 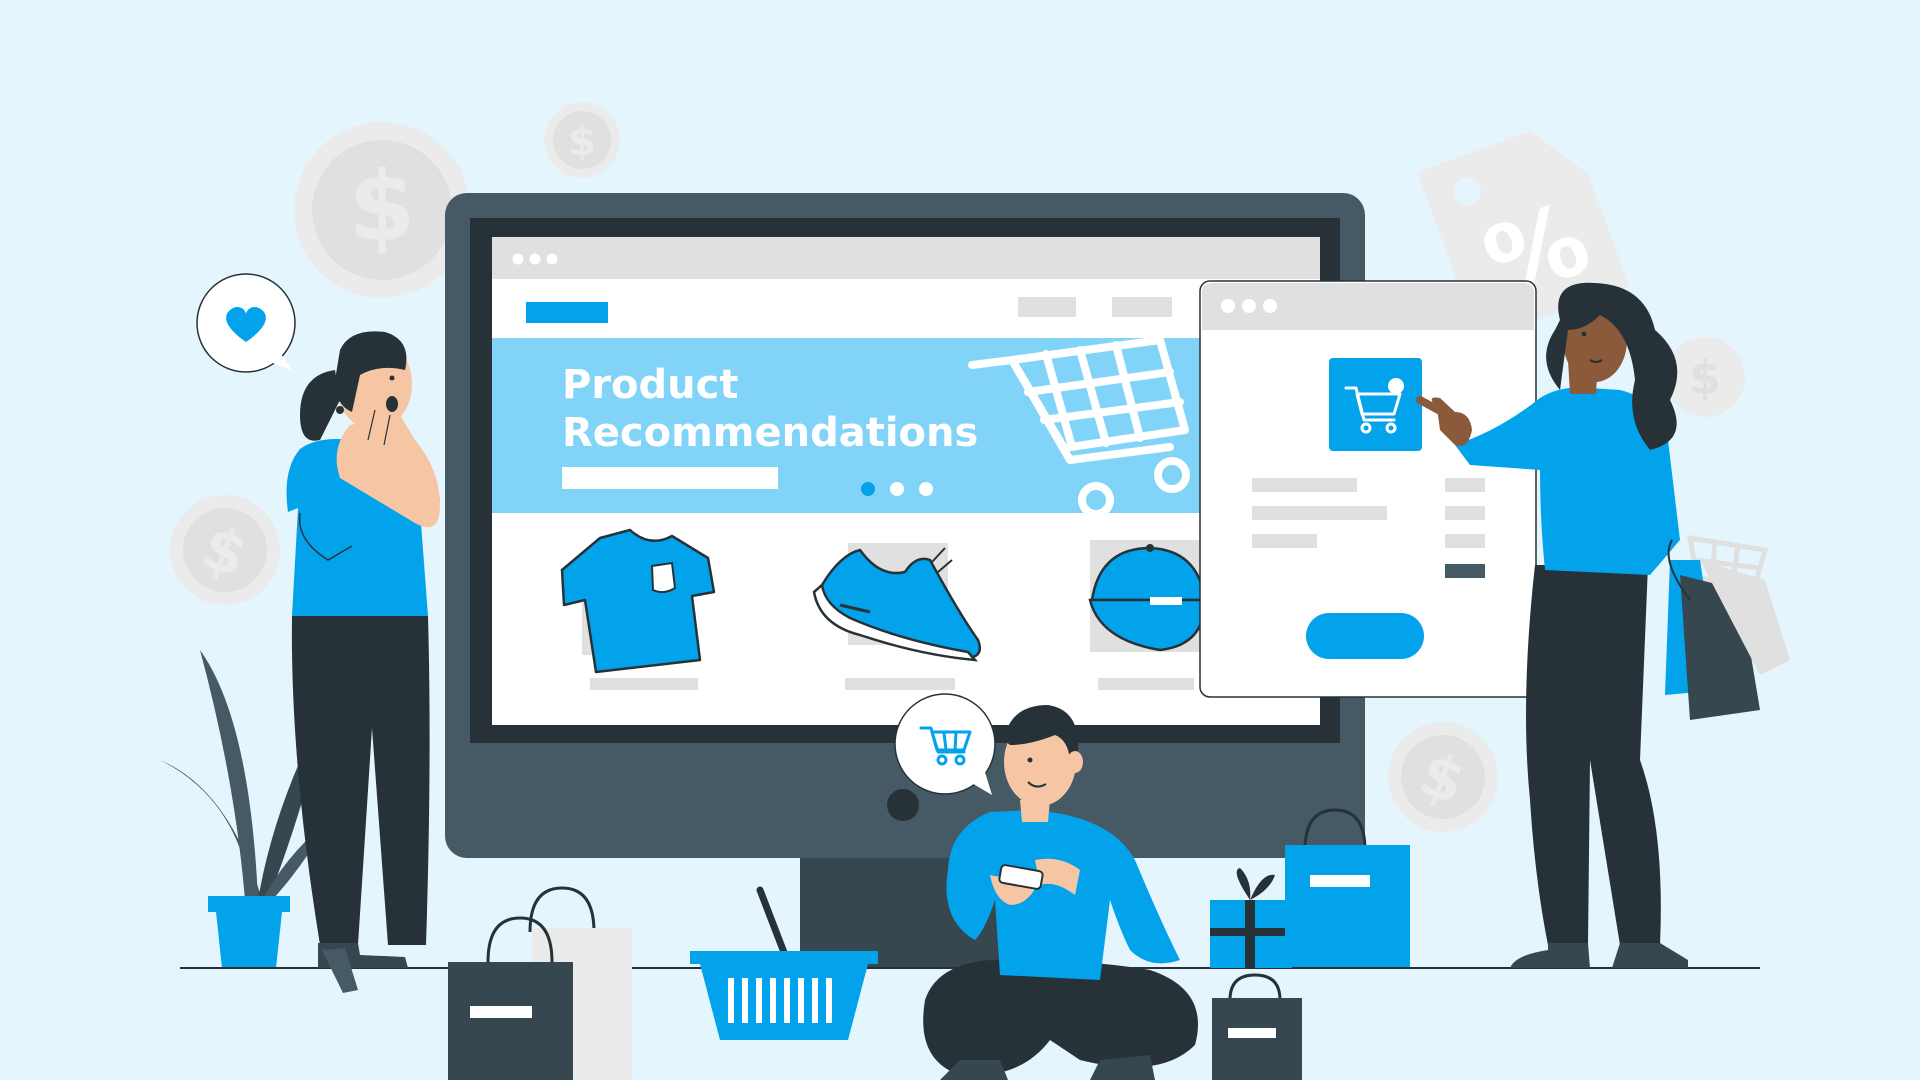 I want to click on banner-title-line-2: Recommendations, so click(x=770, y=433).